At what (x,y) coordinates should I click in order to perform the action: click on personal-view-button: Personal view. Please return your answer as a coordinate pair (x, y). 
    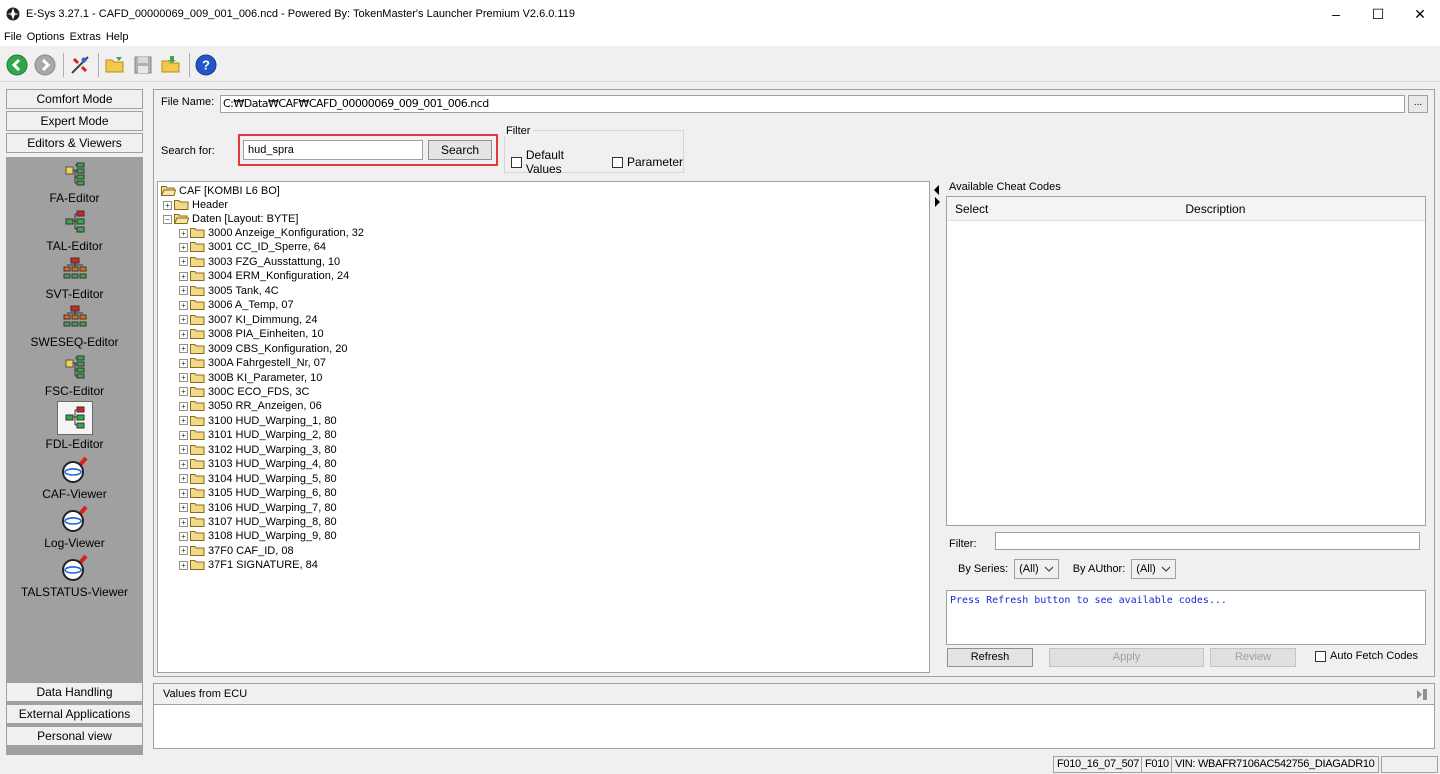
    Looking at the image, I should click on (74, 736).